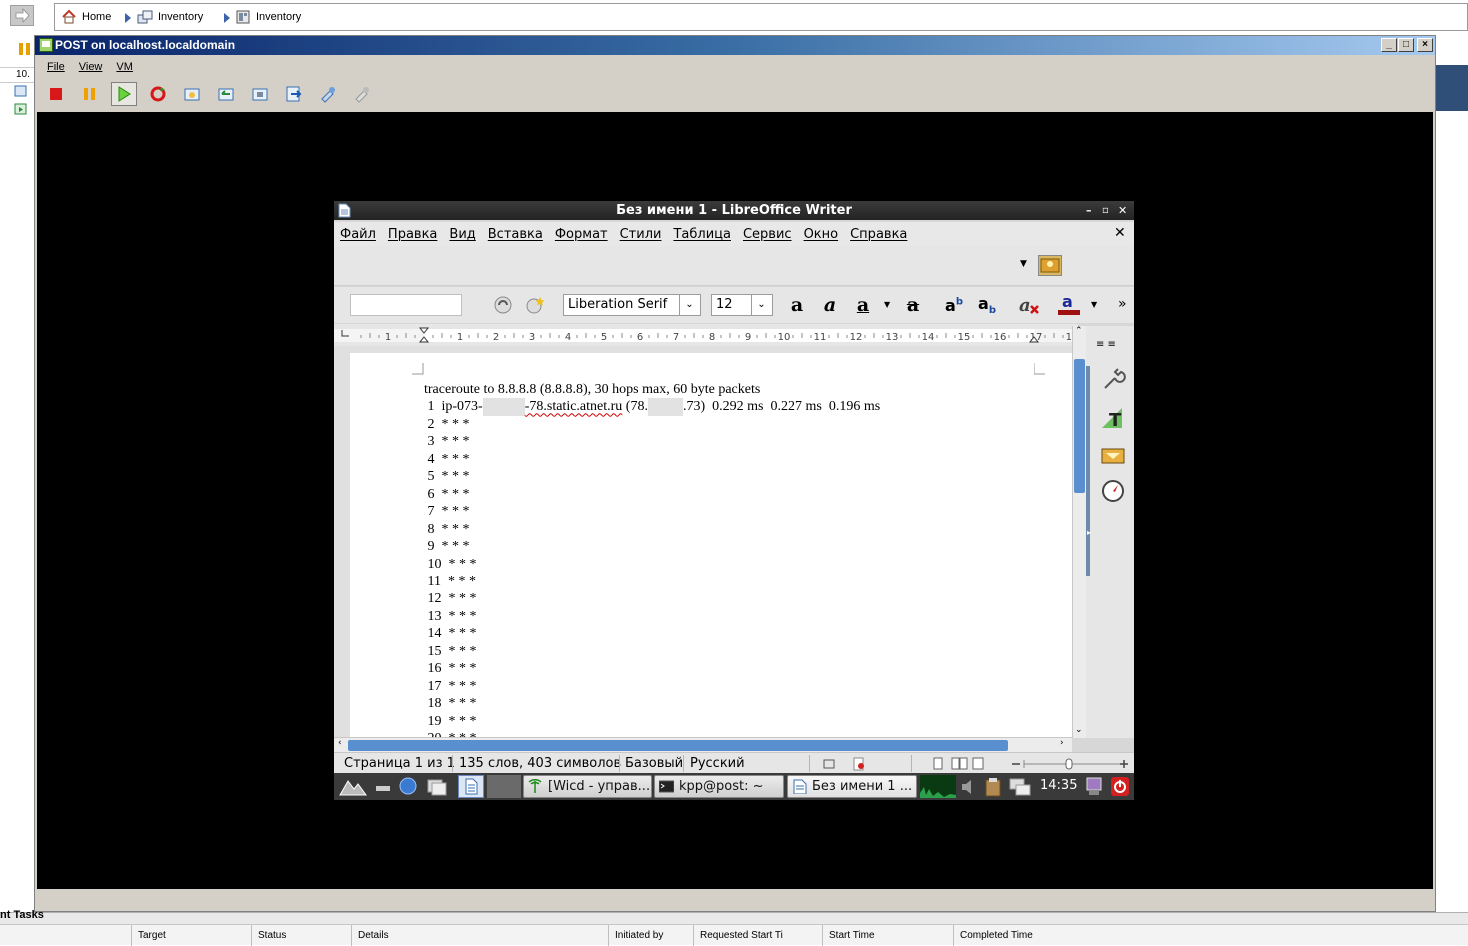 The image size is (1468, 946). I want to click on bold-button: a, so click(797, 305).